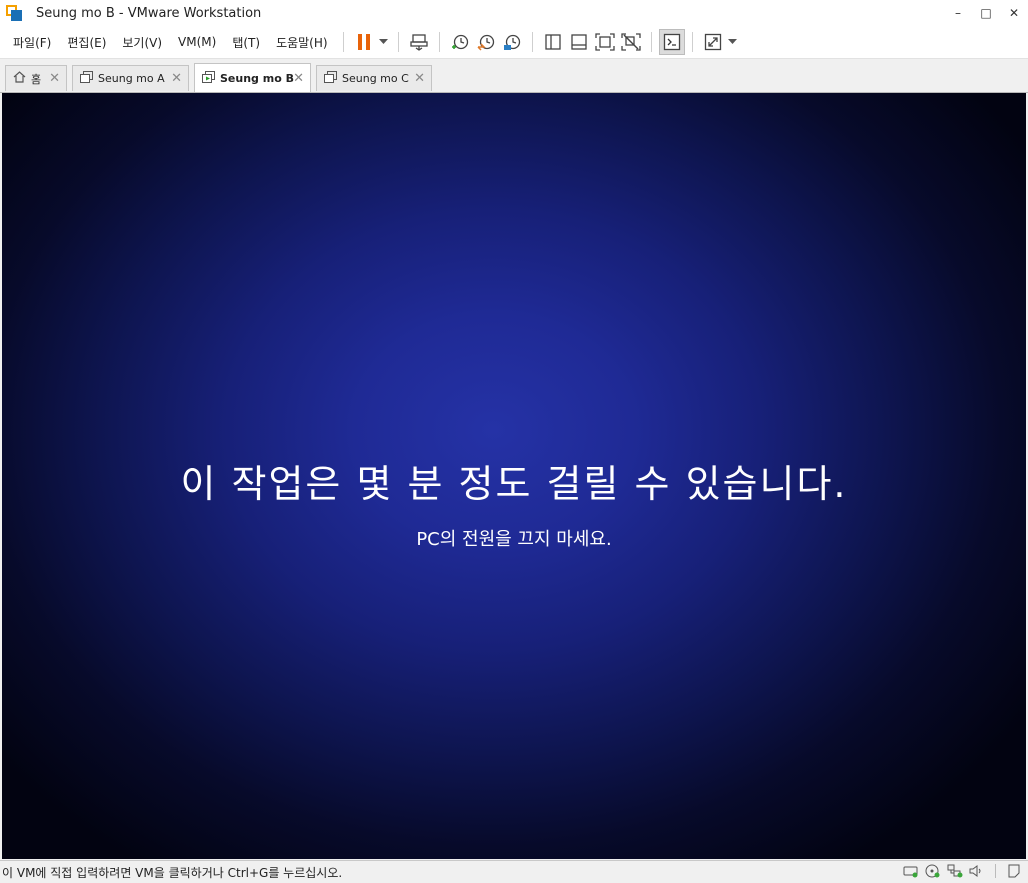 Image resolution: width=1028 pixels, height=883 pixels. I want to click on tab-label: Seung mo C, so click(375, 78).